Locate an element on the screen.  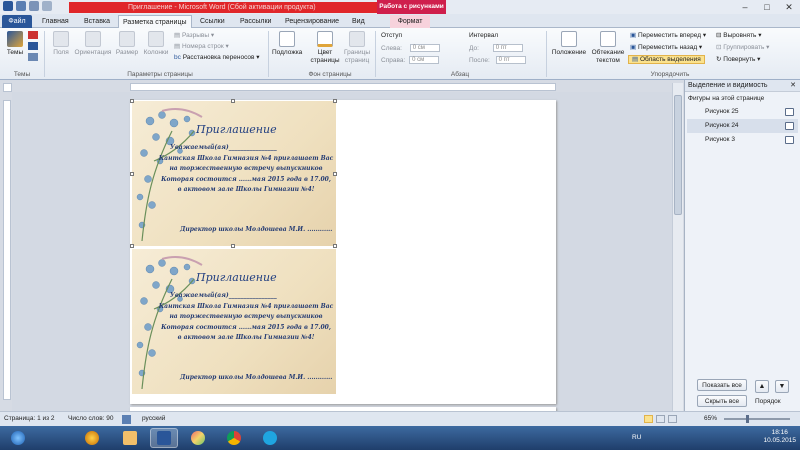
ruler-toggle is located at coordinates (7, 87).